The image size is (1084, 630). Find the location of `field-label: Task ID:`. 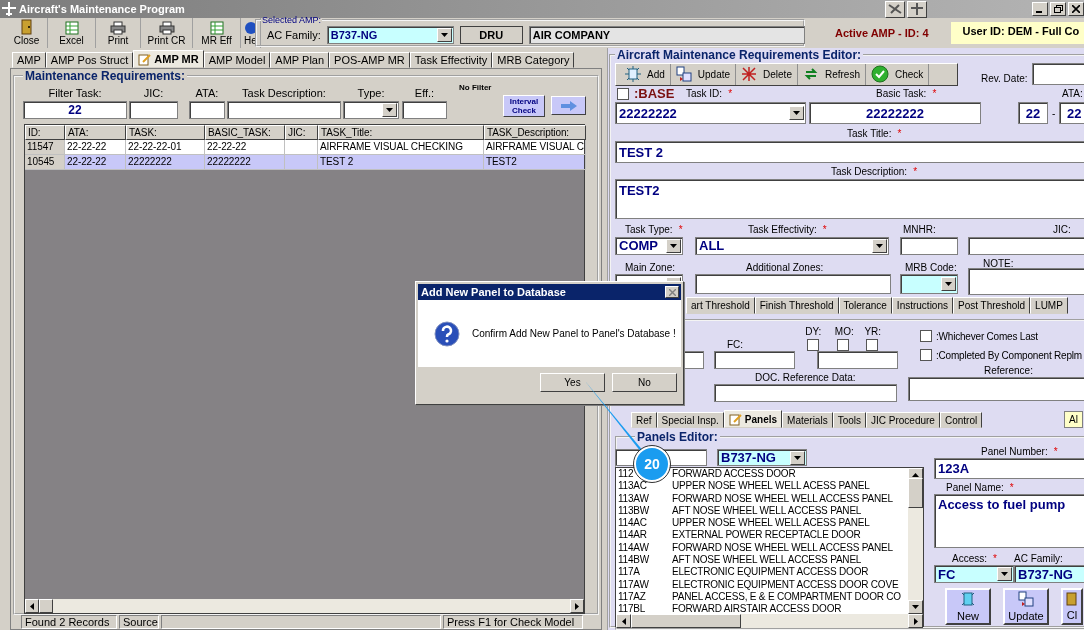

field-label: Task ID: is located at coordinates (704, 93).